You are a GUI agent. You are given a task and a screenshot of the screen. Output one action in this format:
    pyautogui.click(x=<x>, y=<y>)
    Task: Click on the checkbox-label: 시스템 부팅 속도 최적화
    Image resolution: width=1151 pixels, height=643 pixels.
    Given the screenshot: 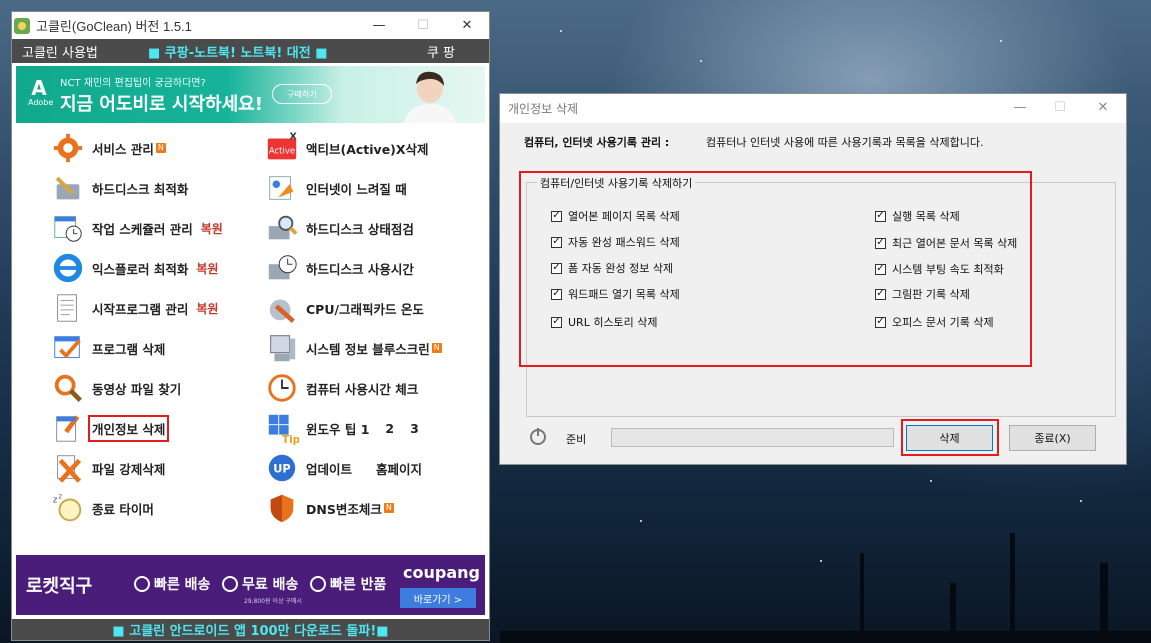 What is the action you would take?
    pyautogui.click(x=948, y=269)
    